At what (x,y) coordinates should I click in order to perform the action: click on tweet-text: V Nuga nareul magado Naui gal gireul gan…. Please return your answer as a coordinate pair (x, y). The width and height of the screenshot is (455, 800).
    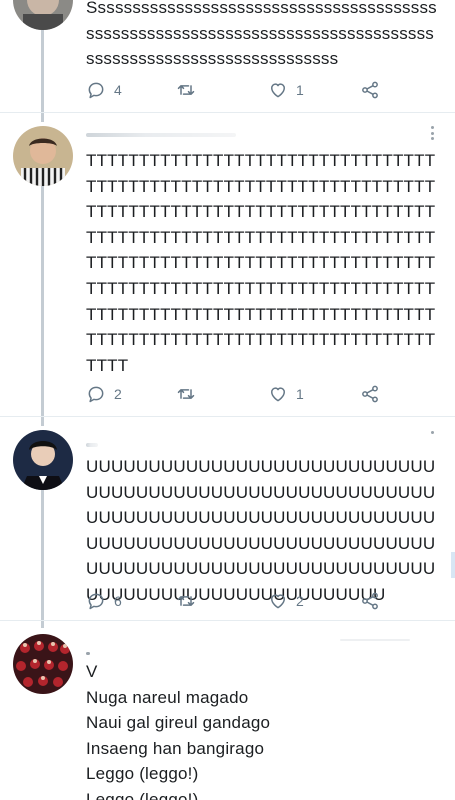
    Looking at the image, I should click on (263, 729).